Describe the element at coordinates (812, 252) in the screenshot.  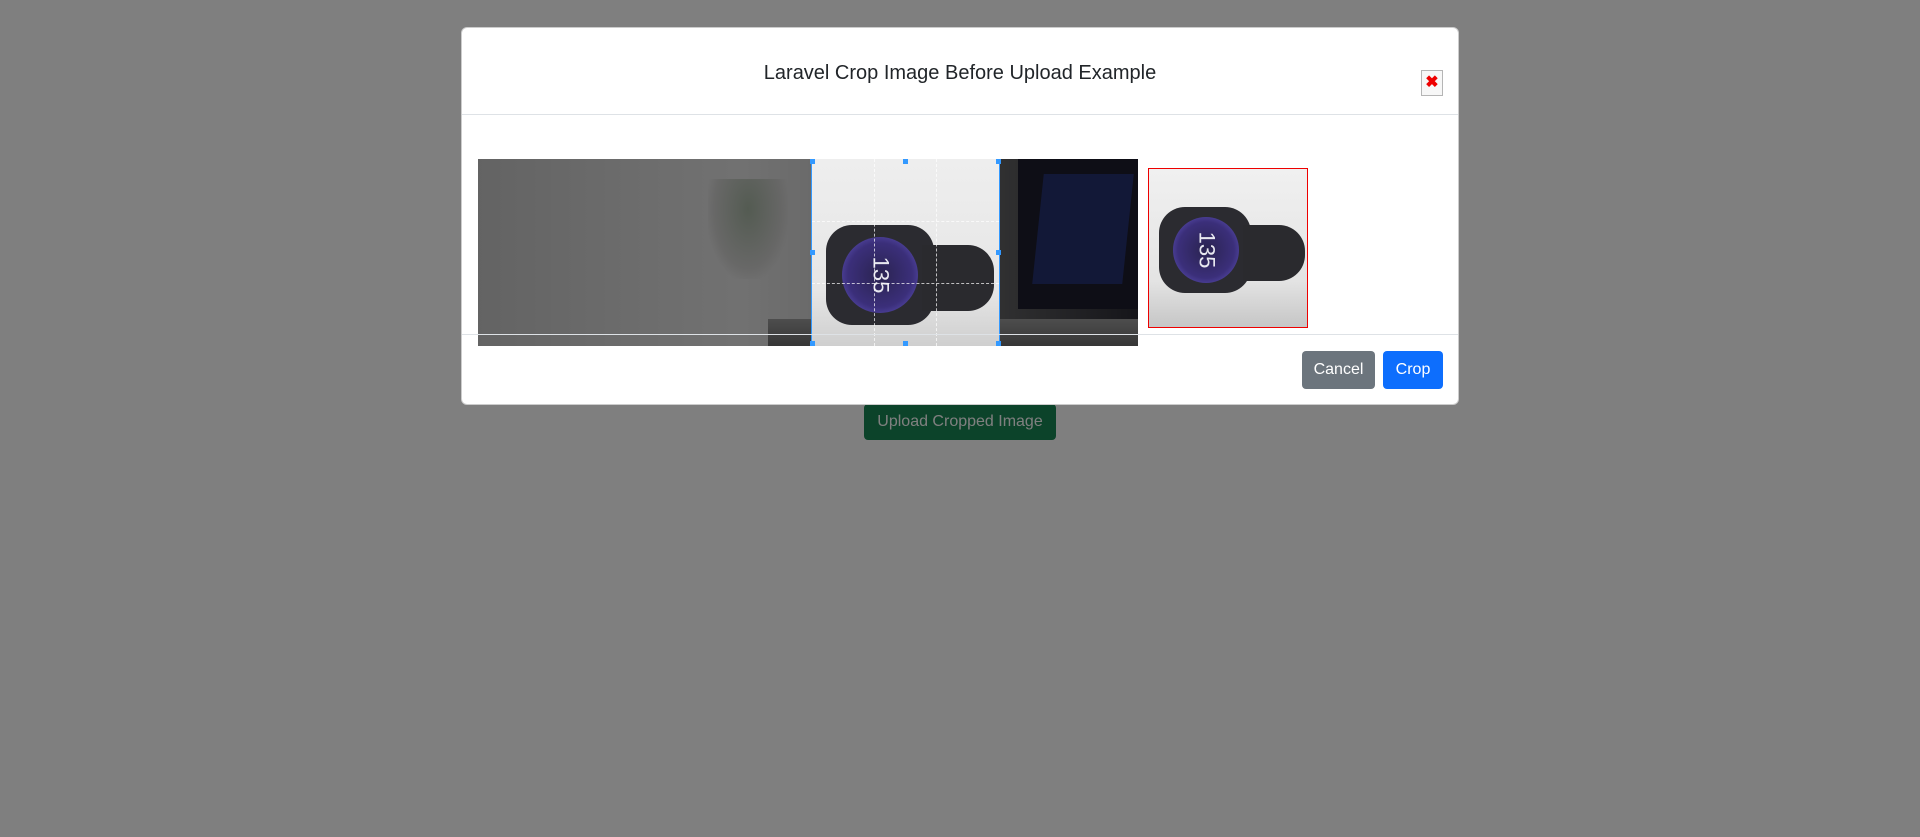
I see `crop-handle-w` at that location.